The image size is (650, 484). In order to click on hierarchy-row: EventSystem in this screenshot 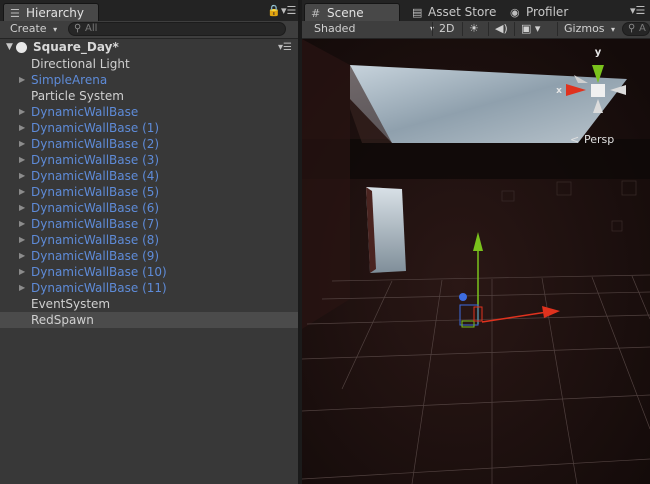, I will do `click(149, 304)`.